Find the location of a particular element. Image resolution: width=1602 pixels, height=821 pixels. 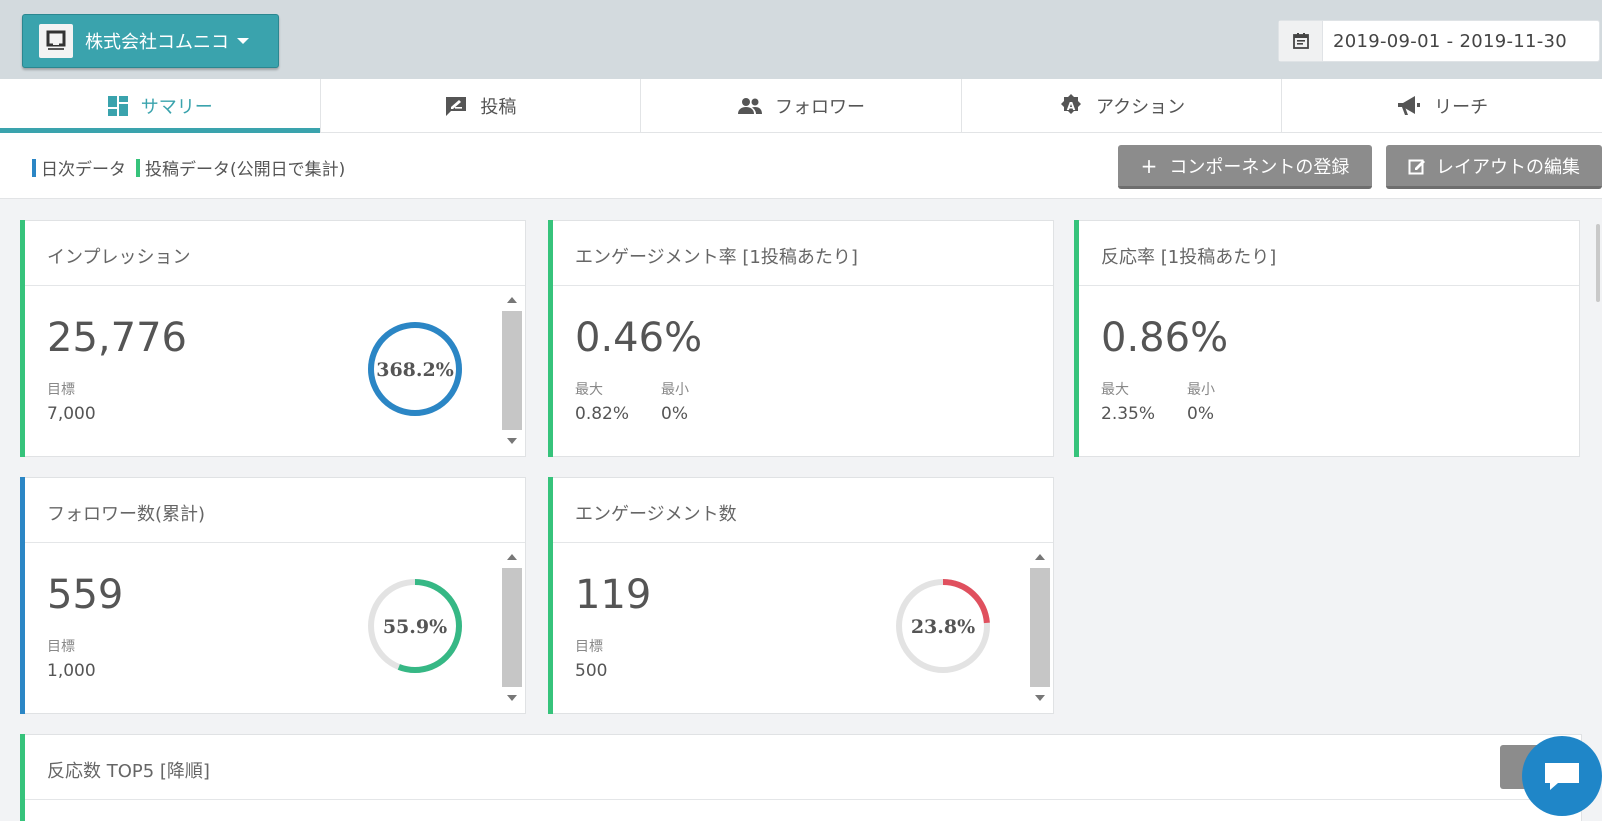

caret-down-icon is located at coordinates (243, 41).